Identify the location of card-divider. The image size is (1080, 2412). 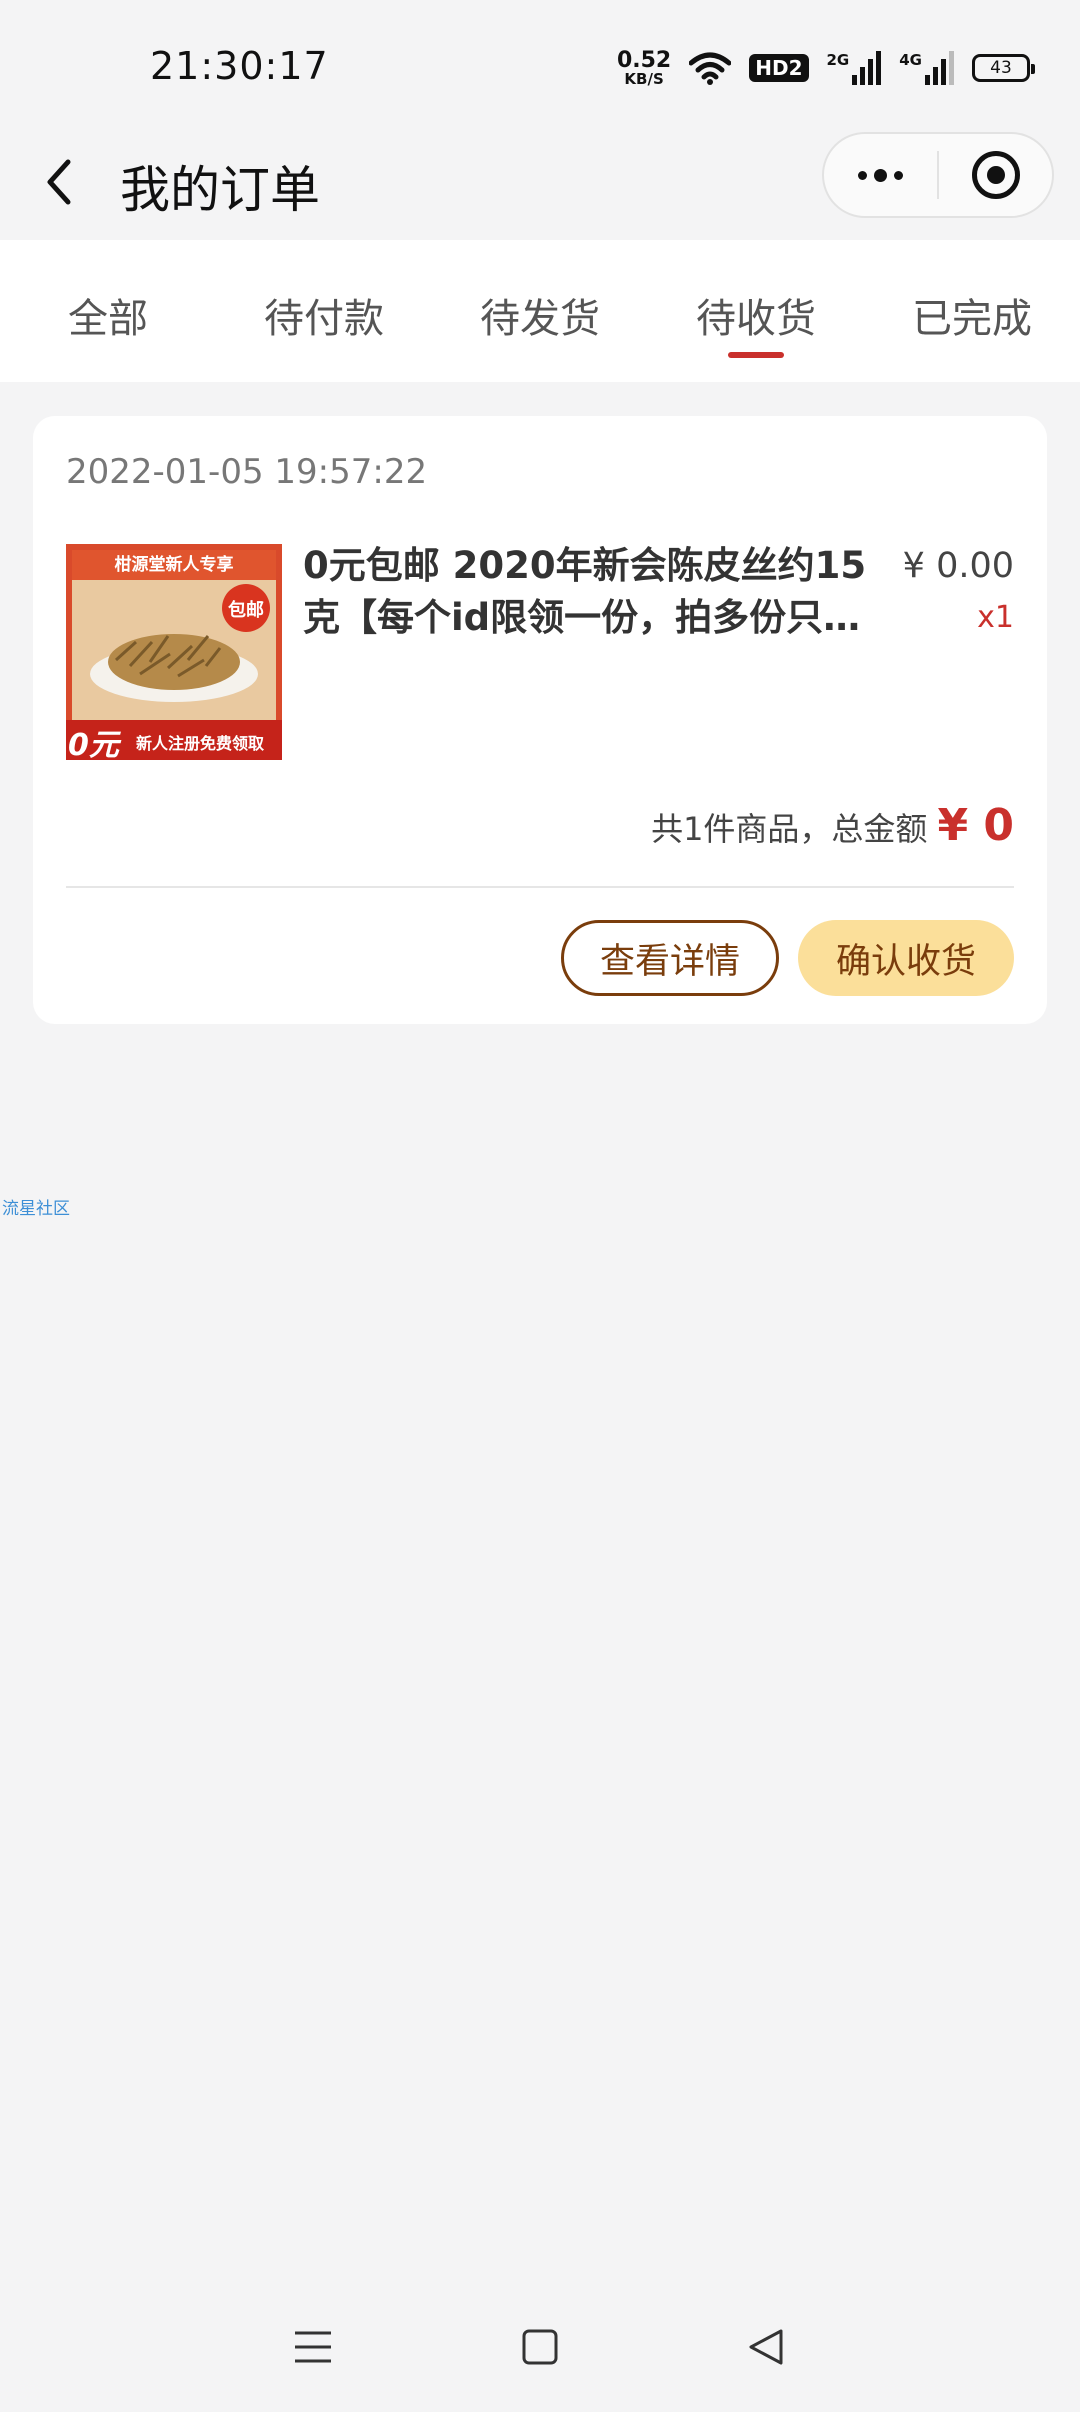
(540, 887).